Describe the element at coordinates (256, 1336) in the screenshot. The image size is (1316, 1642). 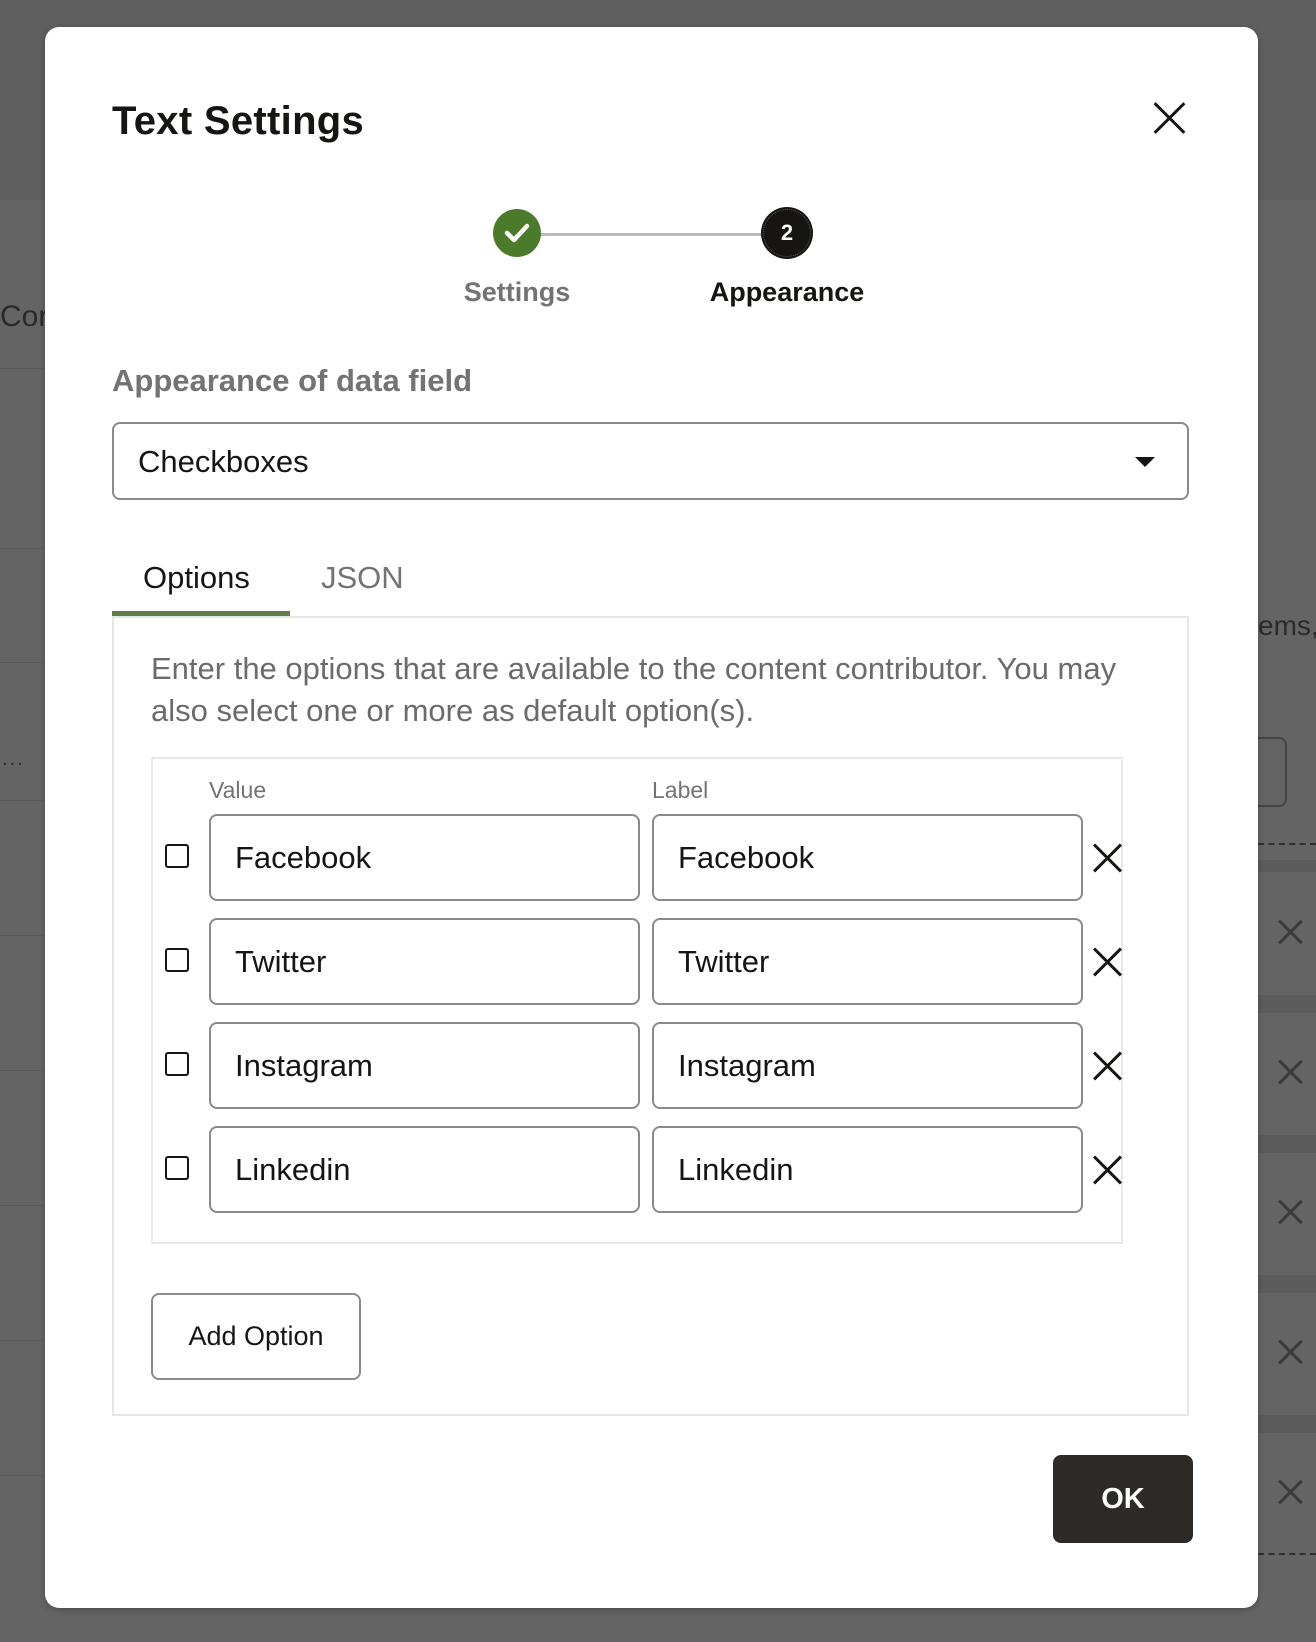
I see `add-option-button: Add Option` at that location.